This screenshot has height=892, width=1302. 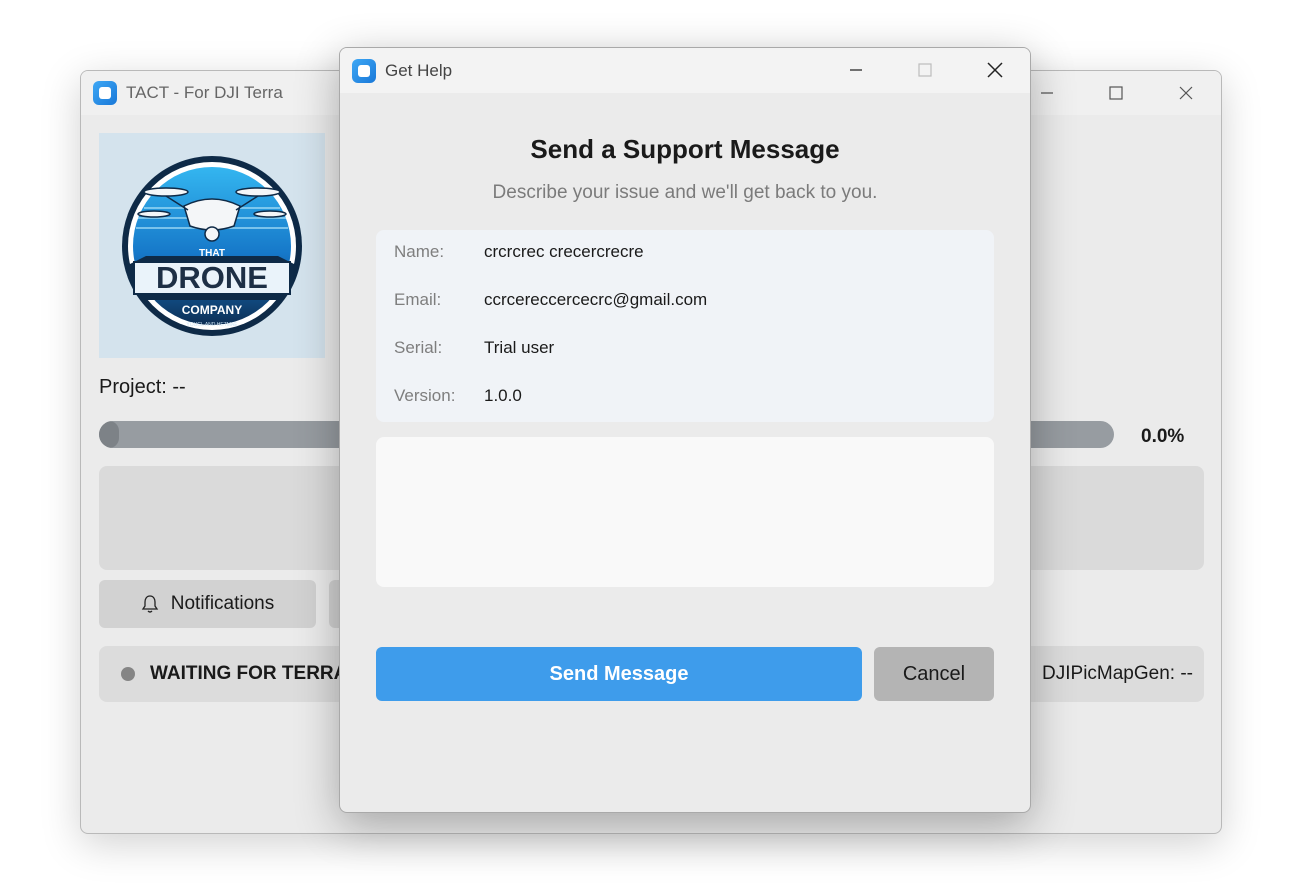 I want to click on info-row-name: Name: crcrcrec crecercrecre, so click(x=519, y=254).